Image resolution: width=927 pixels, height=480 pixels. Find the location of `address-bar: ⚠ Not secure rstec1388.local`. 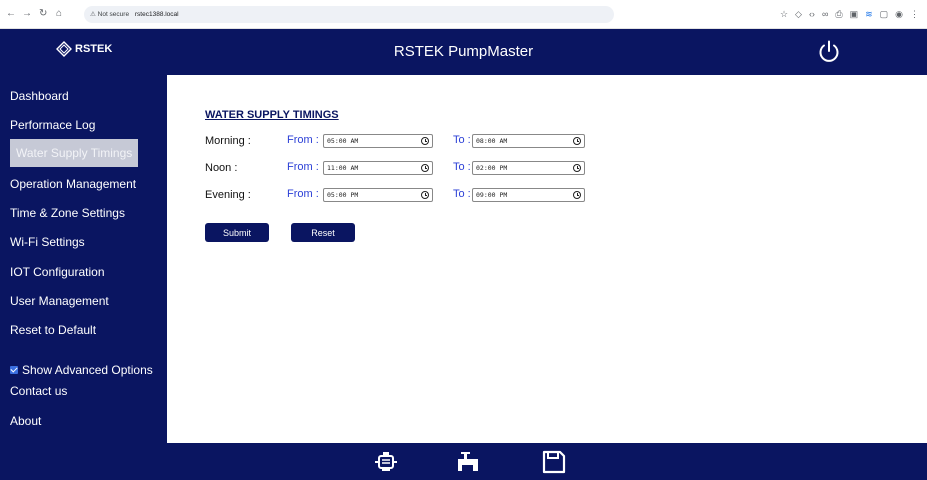

address-bar: ⚠ Not secure rstec1388.local is located at coordinates (349, 14).